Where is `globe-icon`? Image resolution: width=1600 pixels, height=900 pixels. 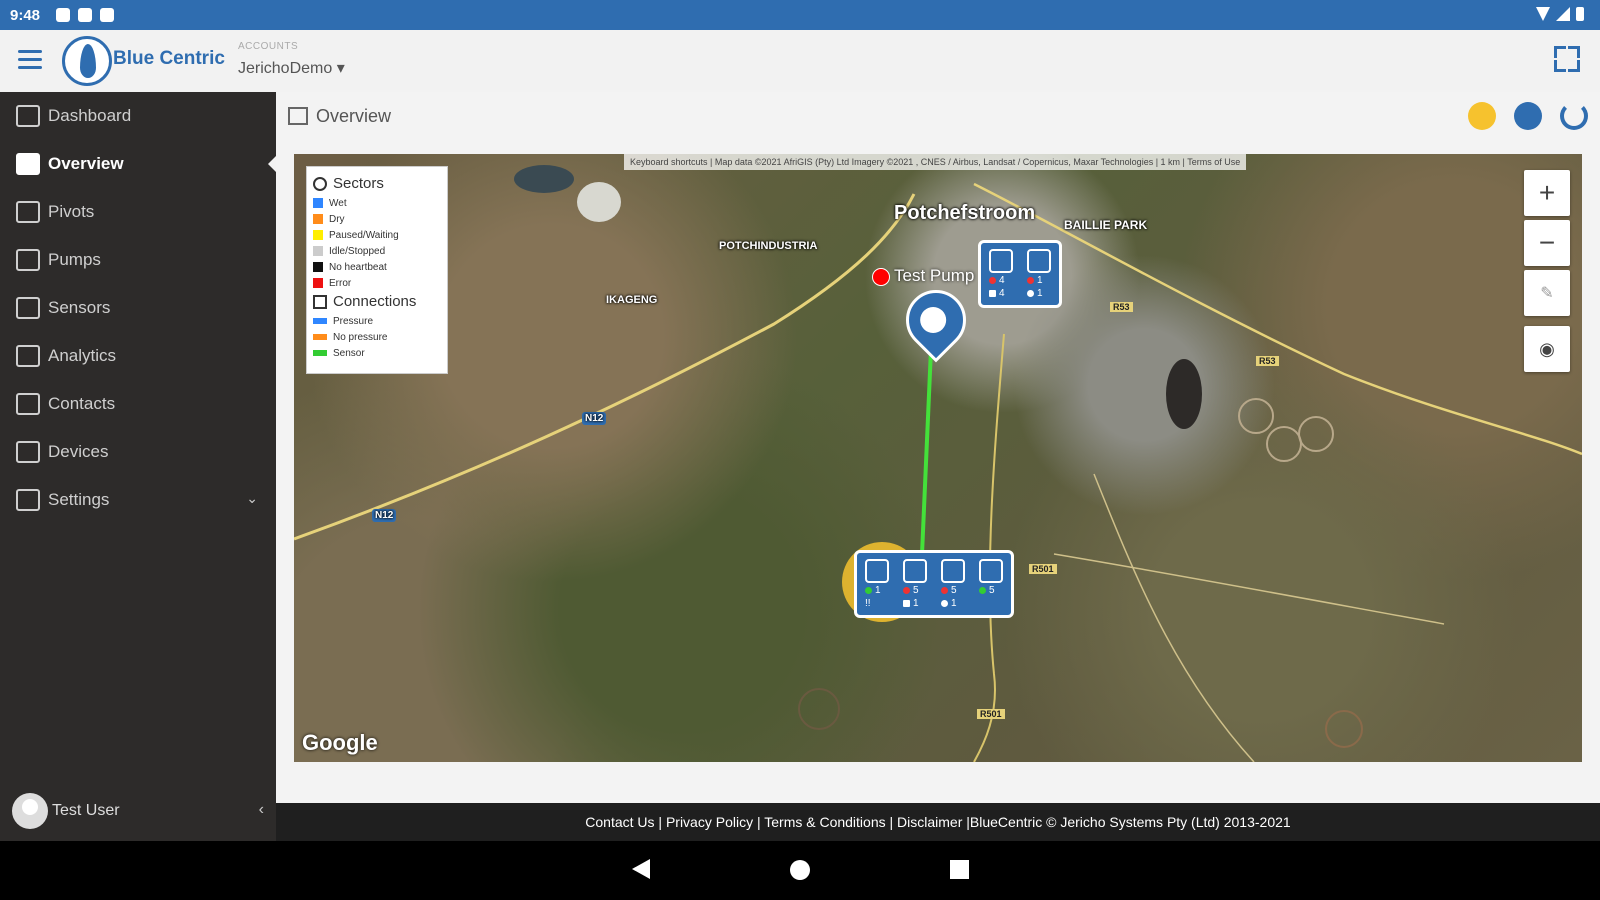
globe-icon is located at coordinates (1528, 116).